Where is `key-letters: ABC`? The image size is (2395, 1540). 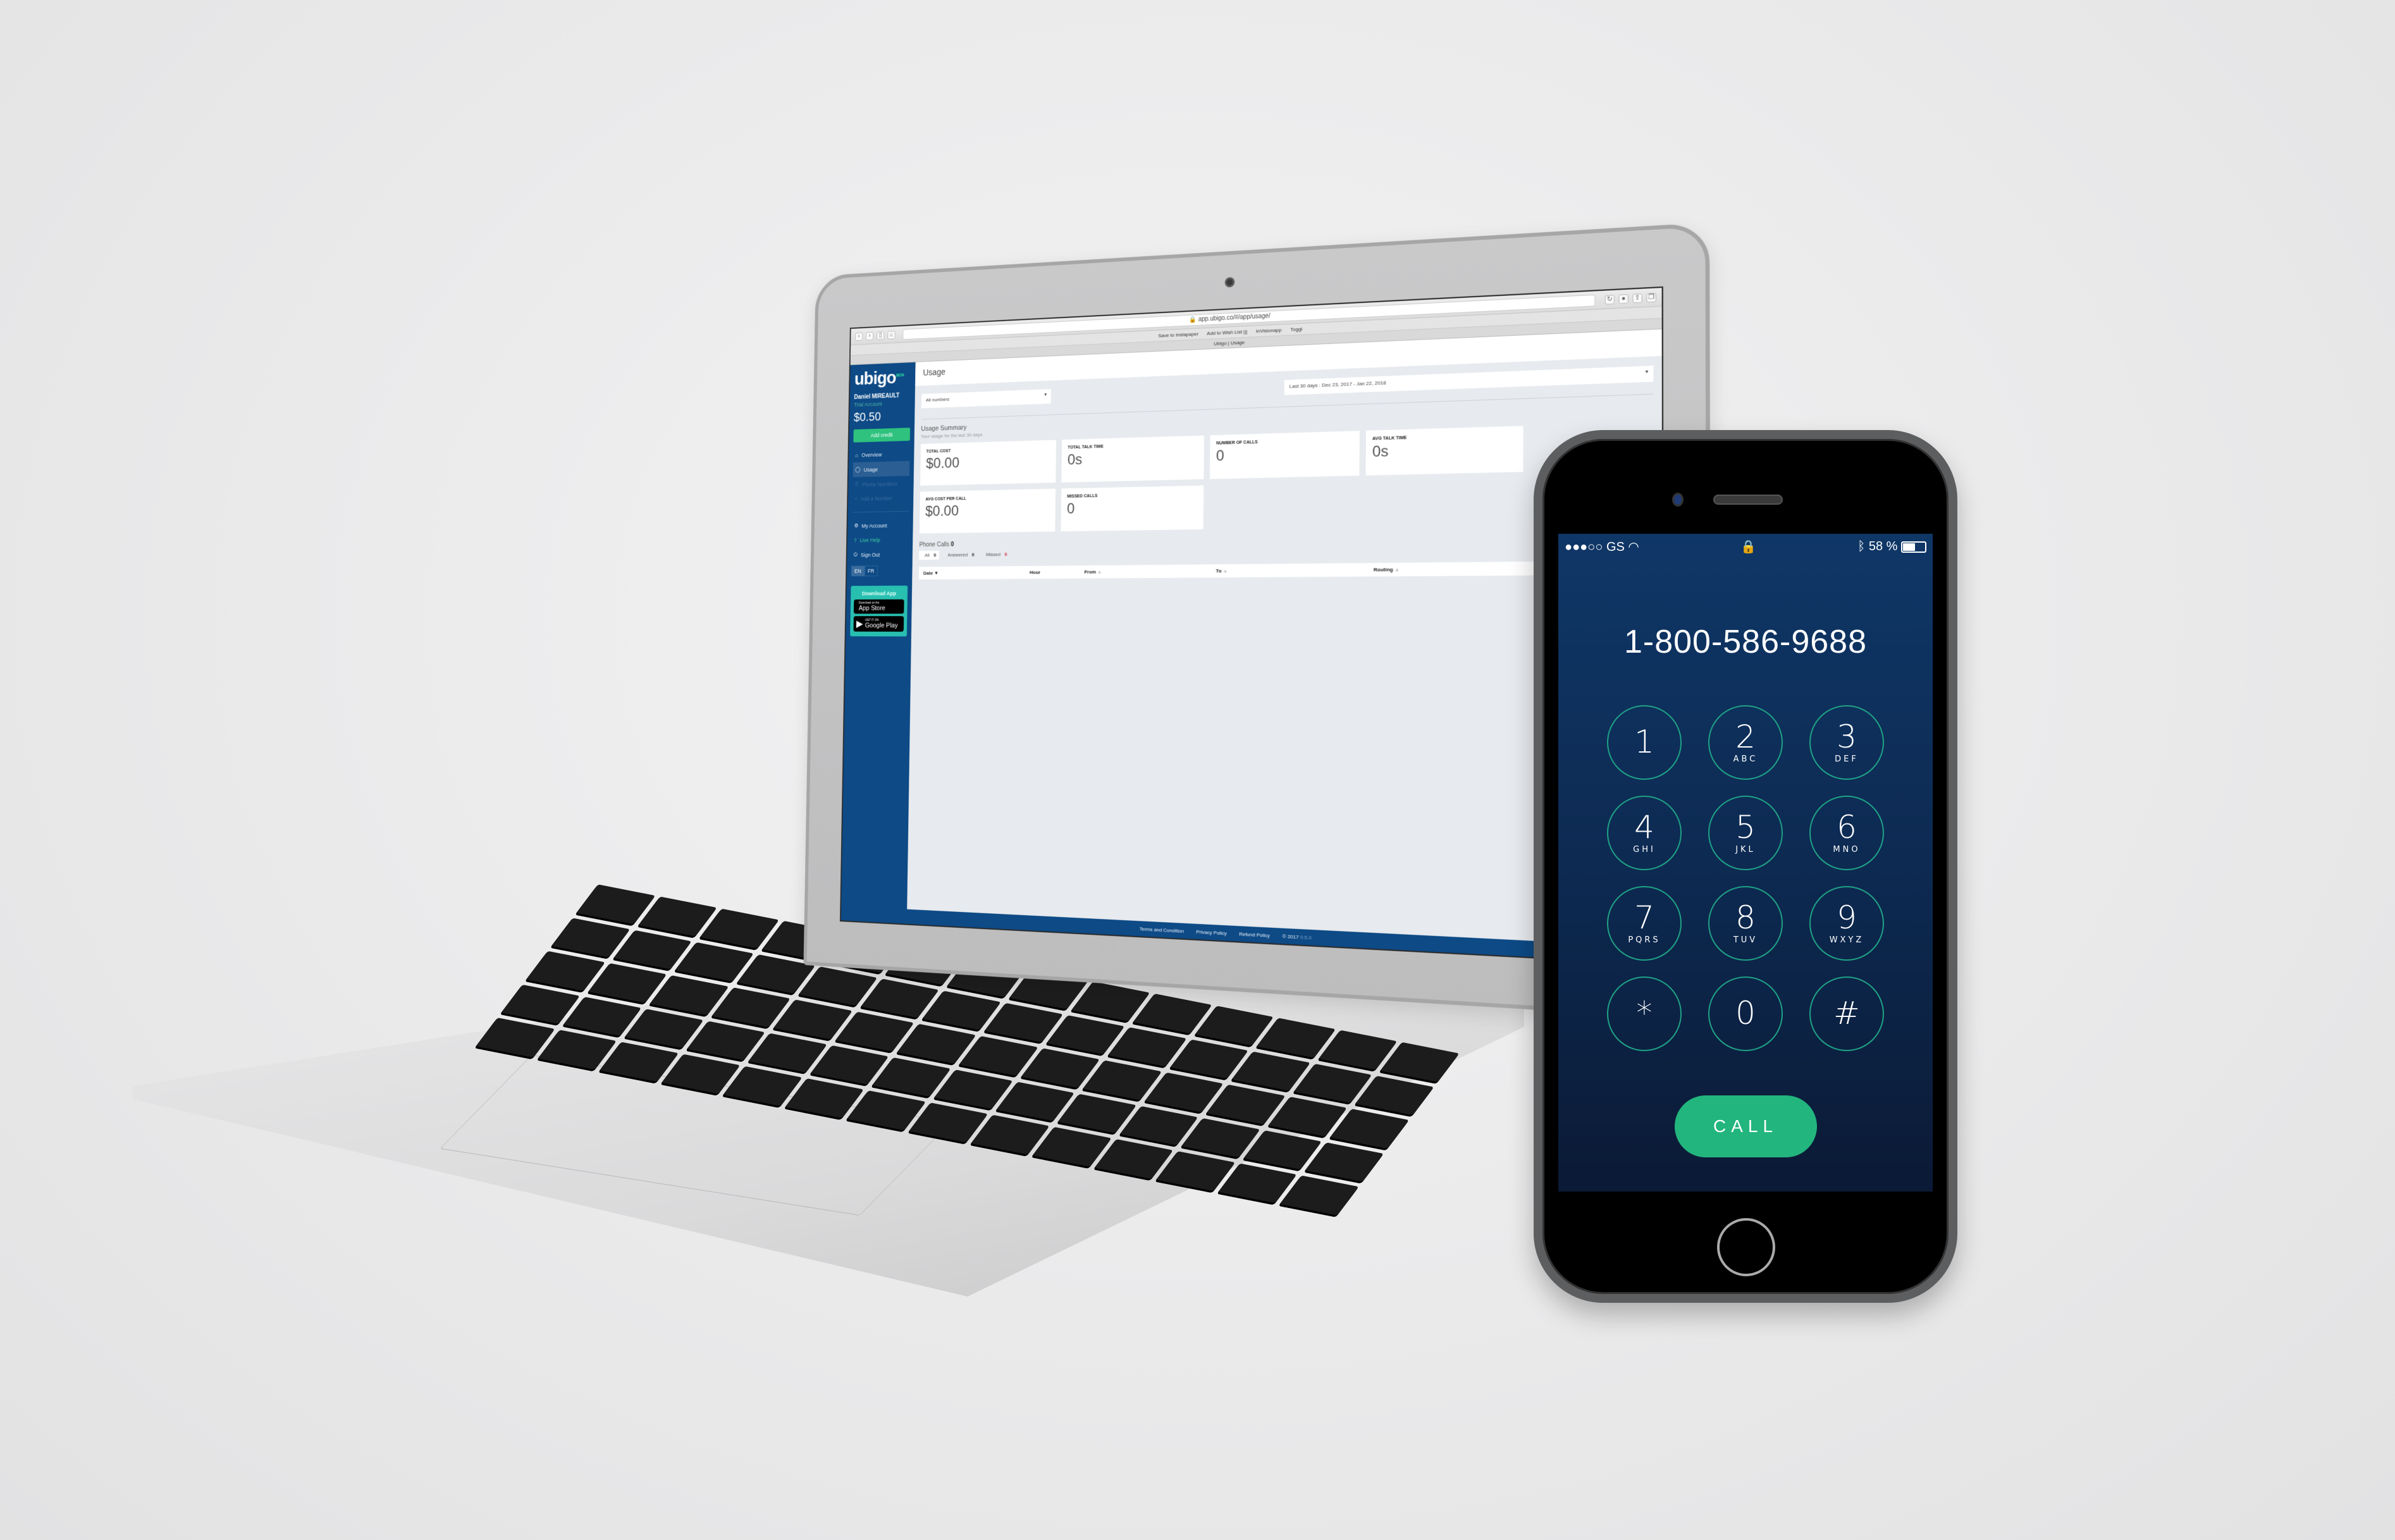 key-letters: ABC is located at coordinates (1745, 759).